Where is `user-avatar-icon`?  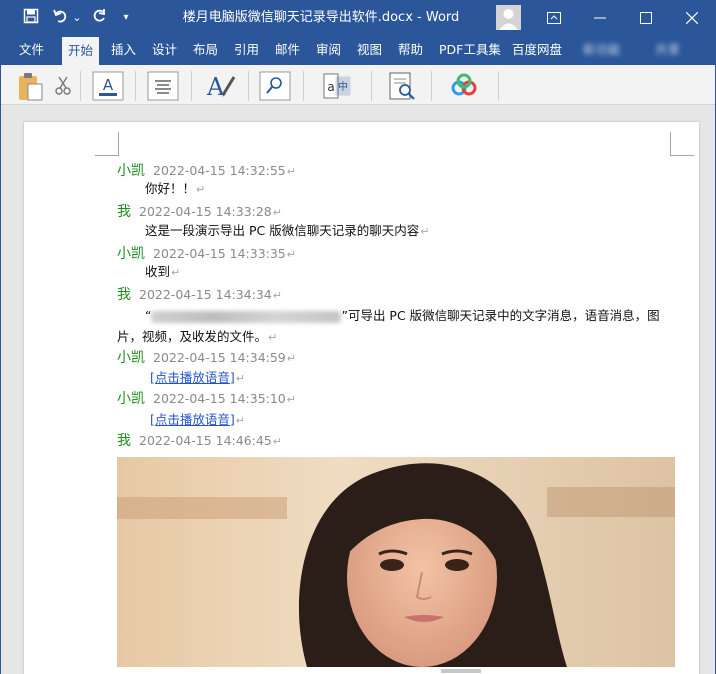
user-avatar-icon is located at coordinates (508, 17).